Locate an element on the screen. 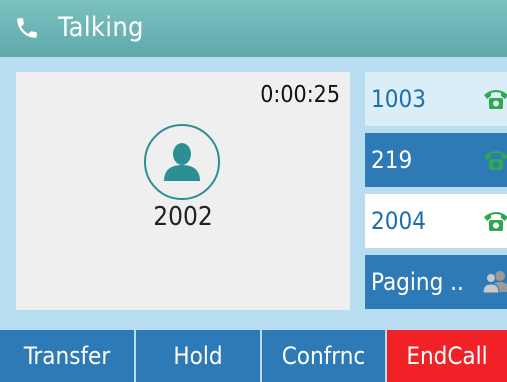 This screenshot has height=382, width=507. line-key-label: Paging .. is located at coordinates (417, 282).